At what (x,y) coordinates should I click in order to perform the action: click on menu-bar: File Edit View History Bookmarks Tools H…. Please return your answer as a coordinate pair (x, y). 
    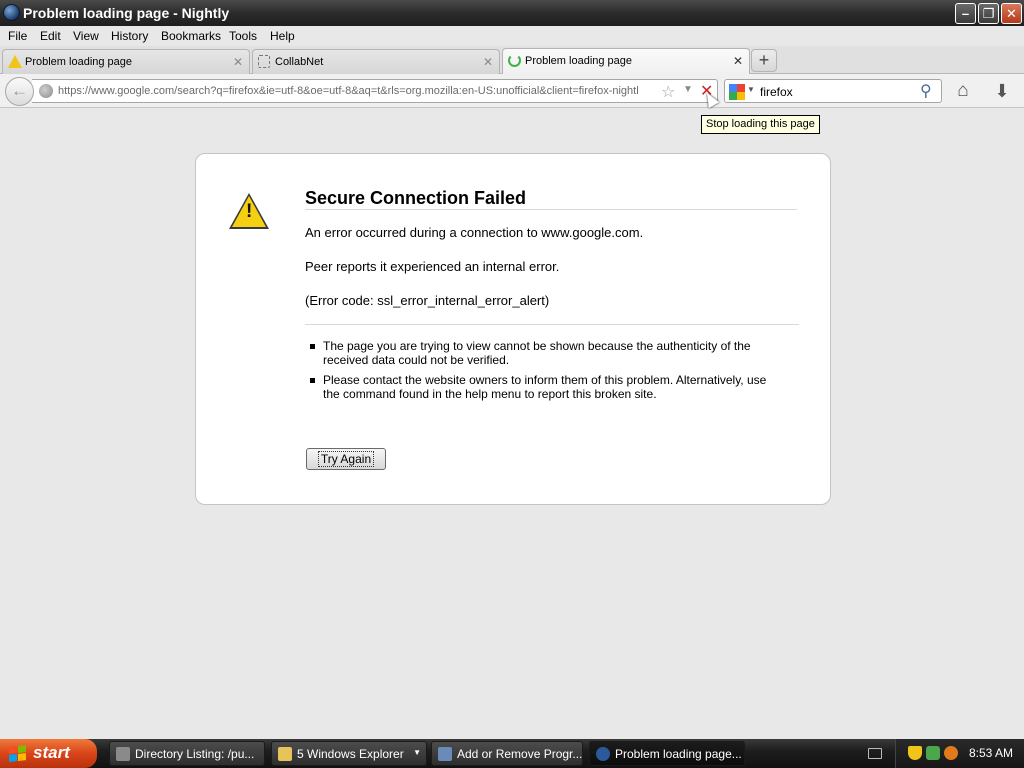
    Looking at the image, I should click on (512, 36).